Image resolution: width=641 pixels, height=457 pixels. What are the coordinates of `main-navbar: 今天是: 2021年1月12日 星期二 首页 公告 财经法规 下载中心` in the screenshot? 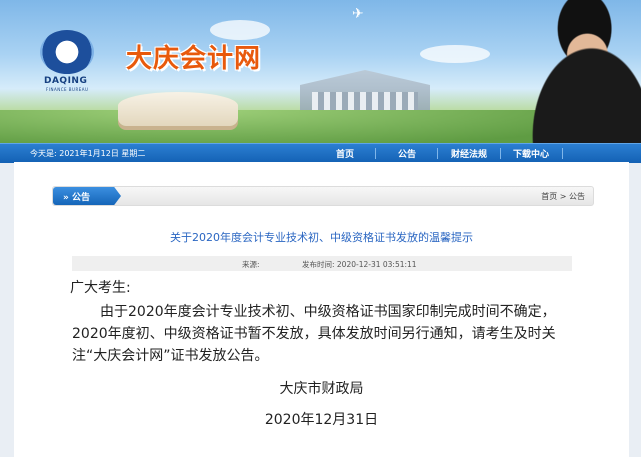 It's located at (320, 153).